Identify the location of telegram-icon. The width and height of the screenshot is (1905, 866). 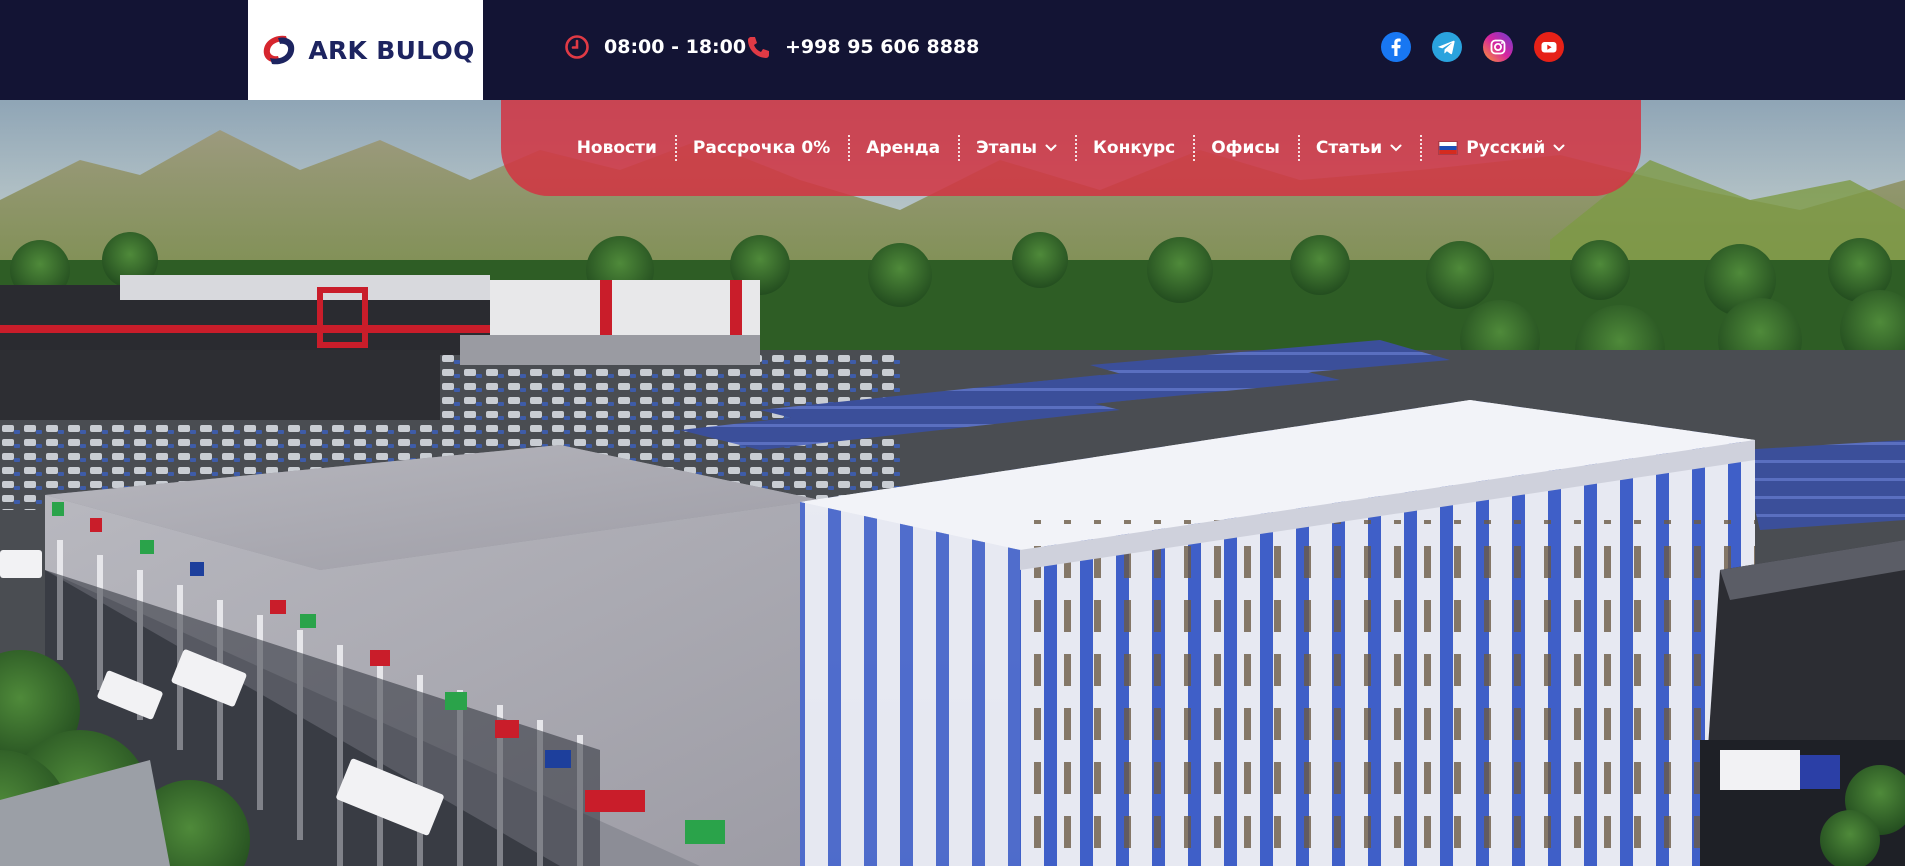
(1447, 47).